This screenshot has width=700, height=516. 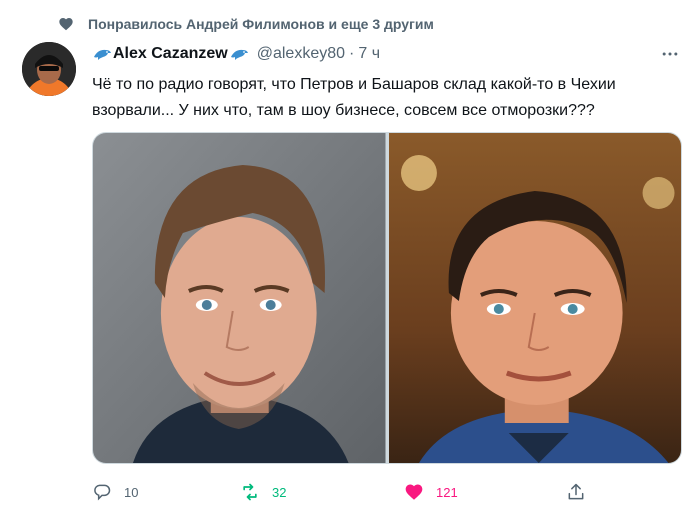 What do you see at coordinates (115, 492) in the screenshot?
I see `reply-button: 10` at bounding box center [115, 492].